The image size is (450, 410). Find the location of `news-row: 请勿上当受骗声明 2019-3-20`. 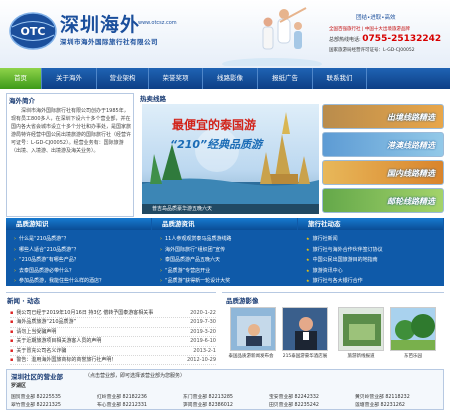

news-row: 请勿上当受骗声明 2019-3-20 is located at coordinates (113, 333).